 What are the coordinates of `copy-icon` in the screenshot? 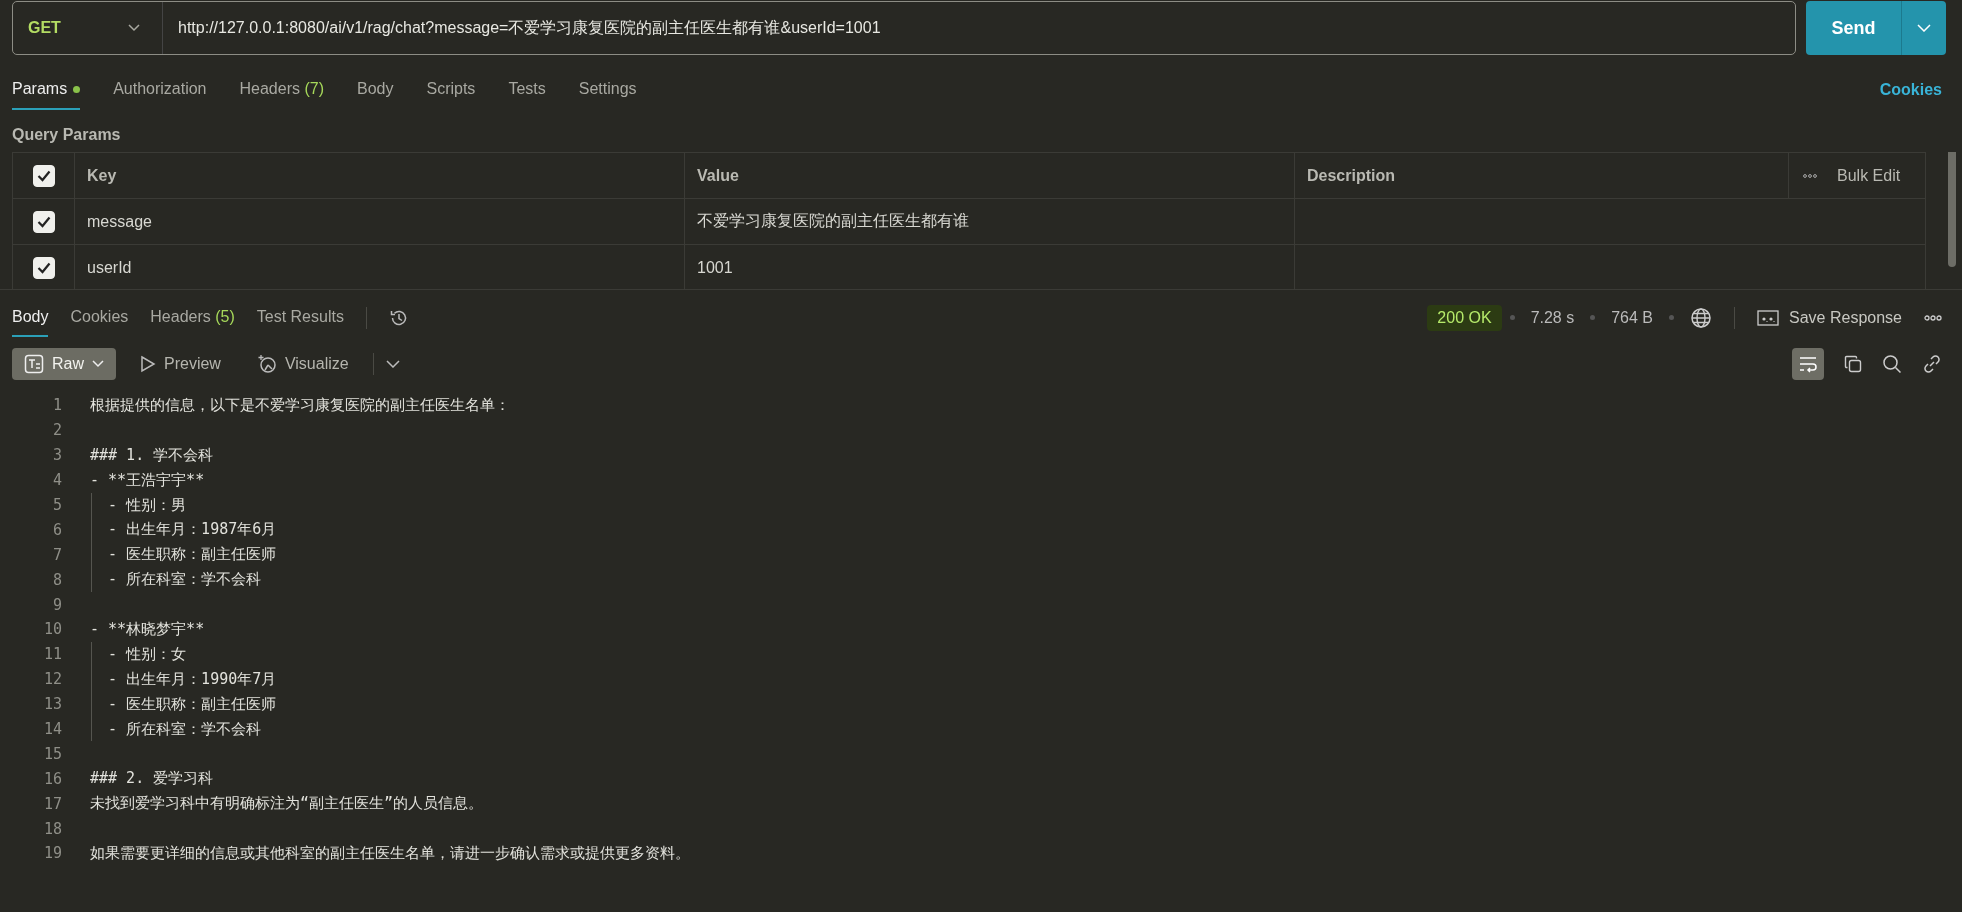 It's located at (1853, 364).